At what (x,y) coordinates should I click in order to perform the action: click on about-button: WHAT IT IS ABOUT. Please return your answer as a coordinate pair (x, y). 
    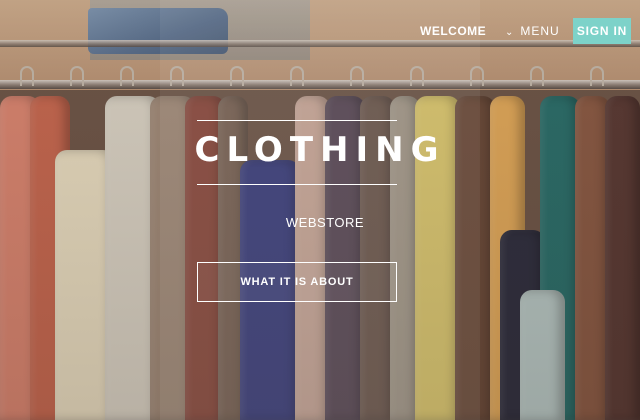
    Looking at the image, I should click on (297, 282).